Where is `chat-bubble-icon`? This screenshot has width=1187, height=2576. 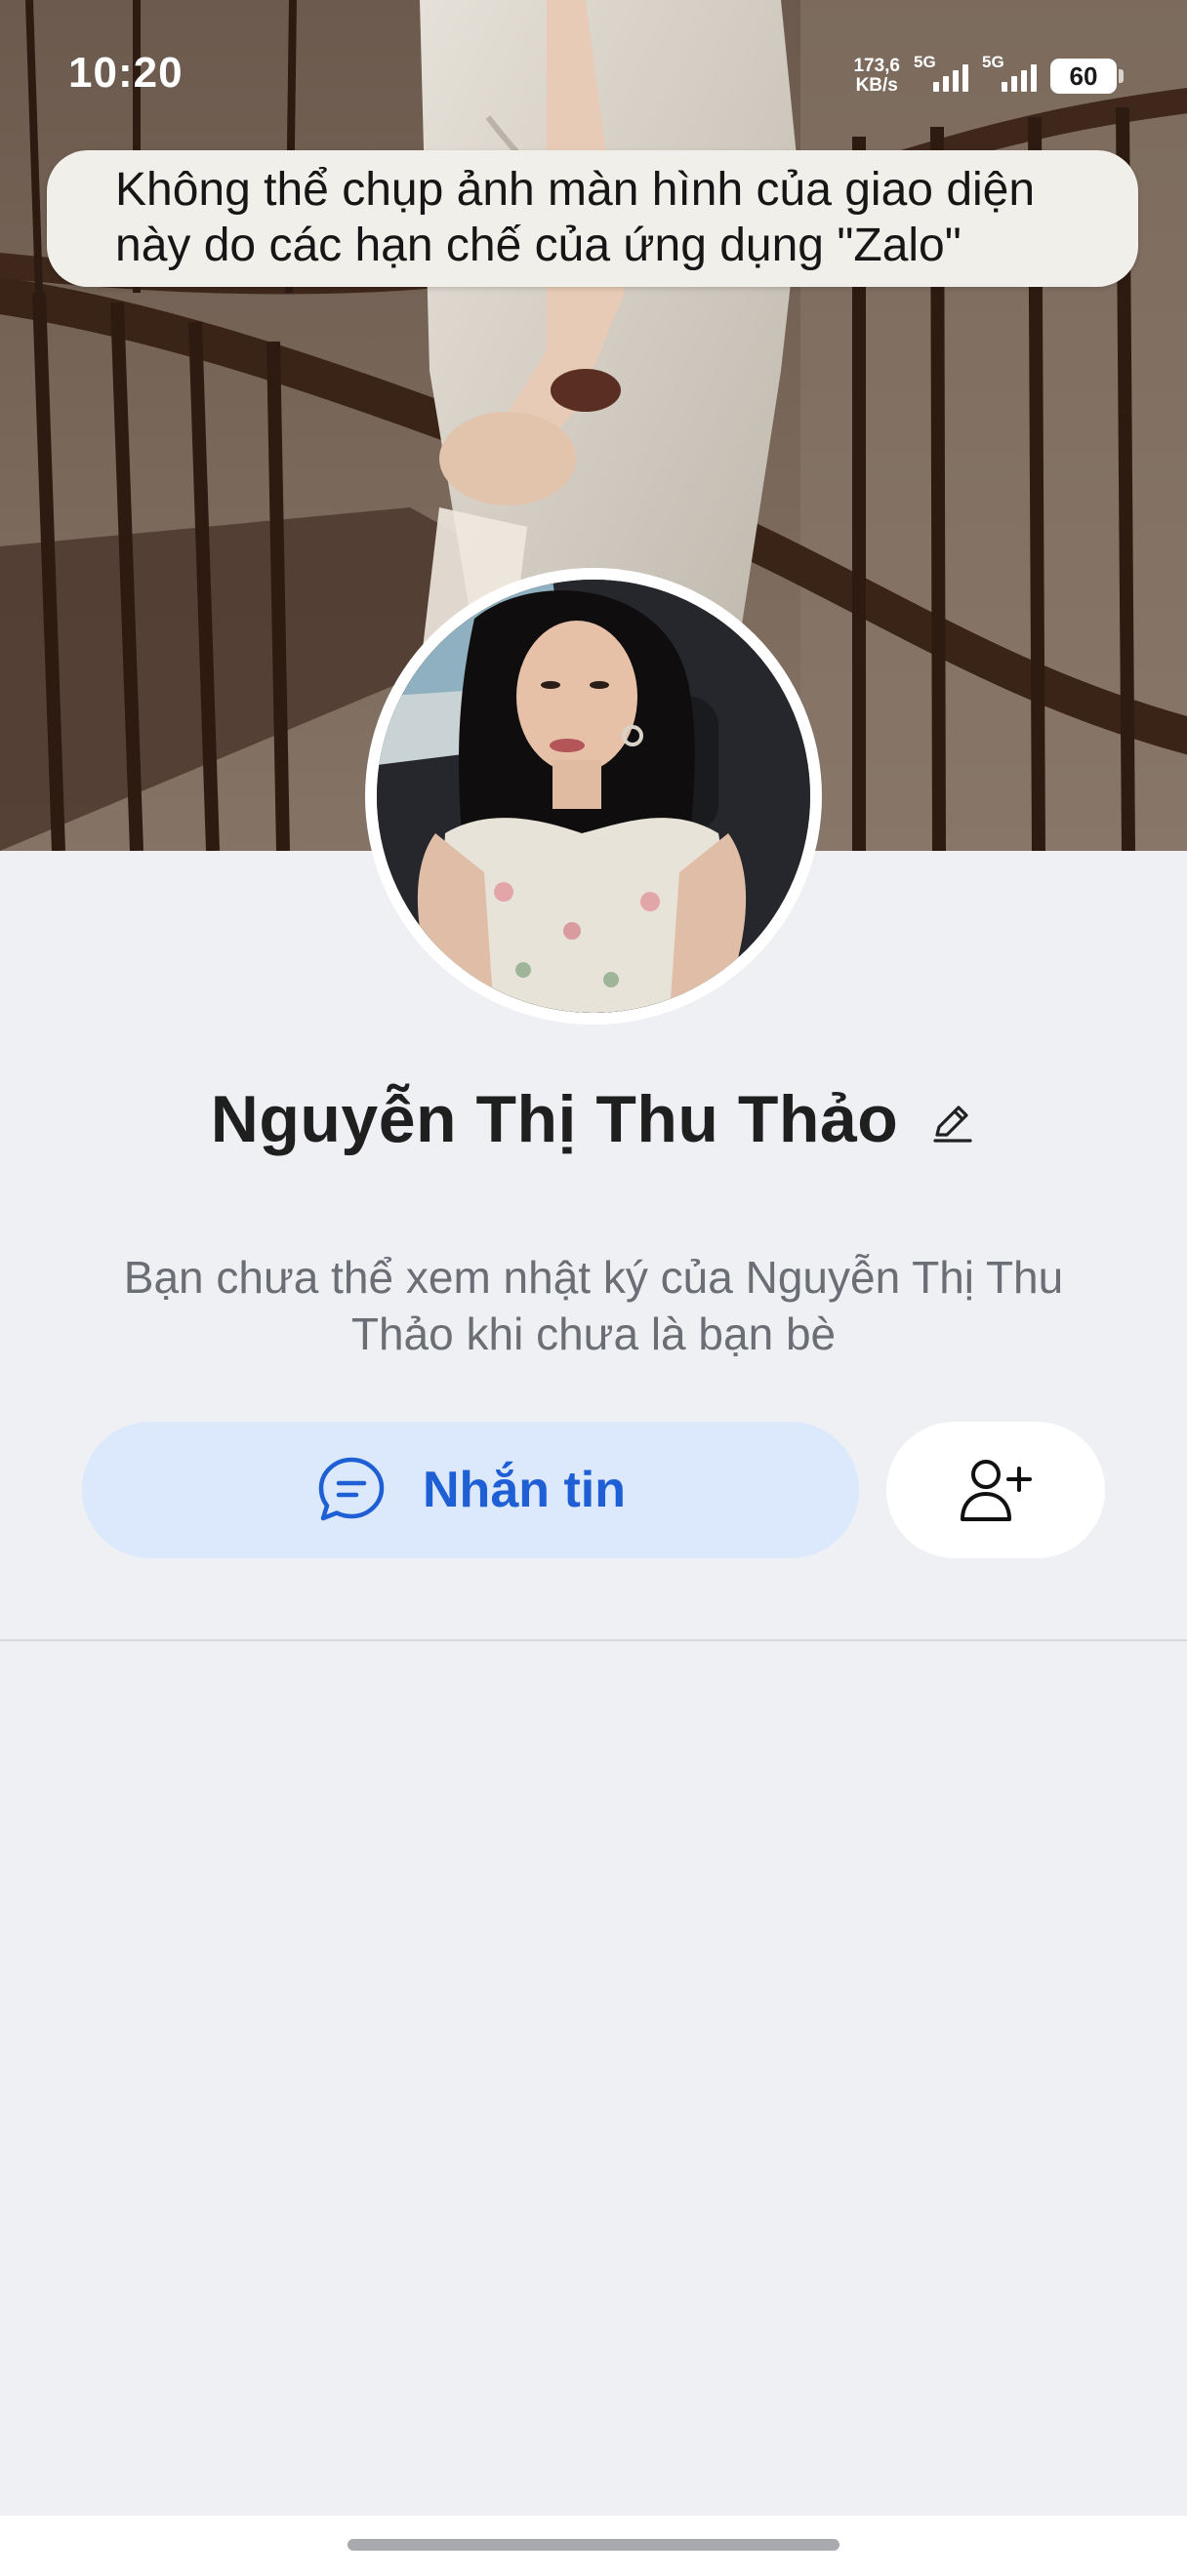 chat-bubble-icon is located at coordinates (351, 1489).